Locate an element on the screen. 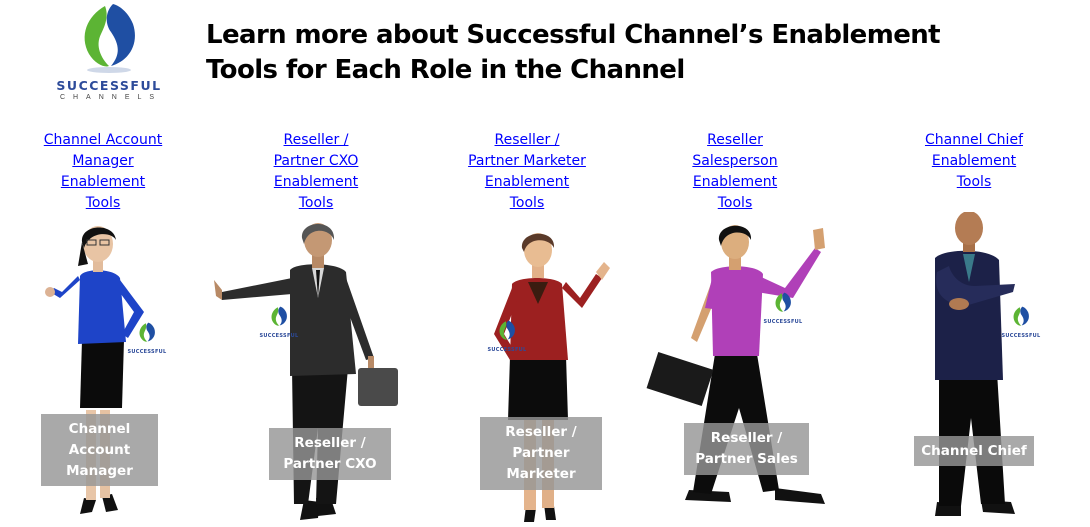 This screenshot has width=1090, height=527. logo-brand-text: SUCCESSFUL is located at coordinates (109, 85).